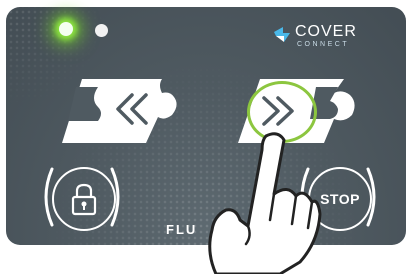  What do you see at coordinates (265, 203) in the screenshot?
I see `pointing-hand-icon` at bounding box center [265, 203].